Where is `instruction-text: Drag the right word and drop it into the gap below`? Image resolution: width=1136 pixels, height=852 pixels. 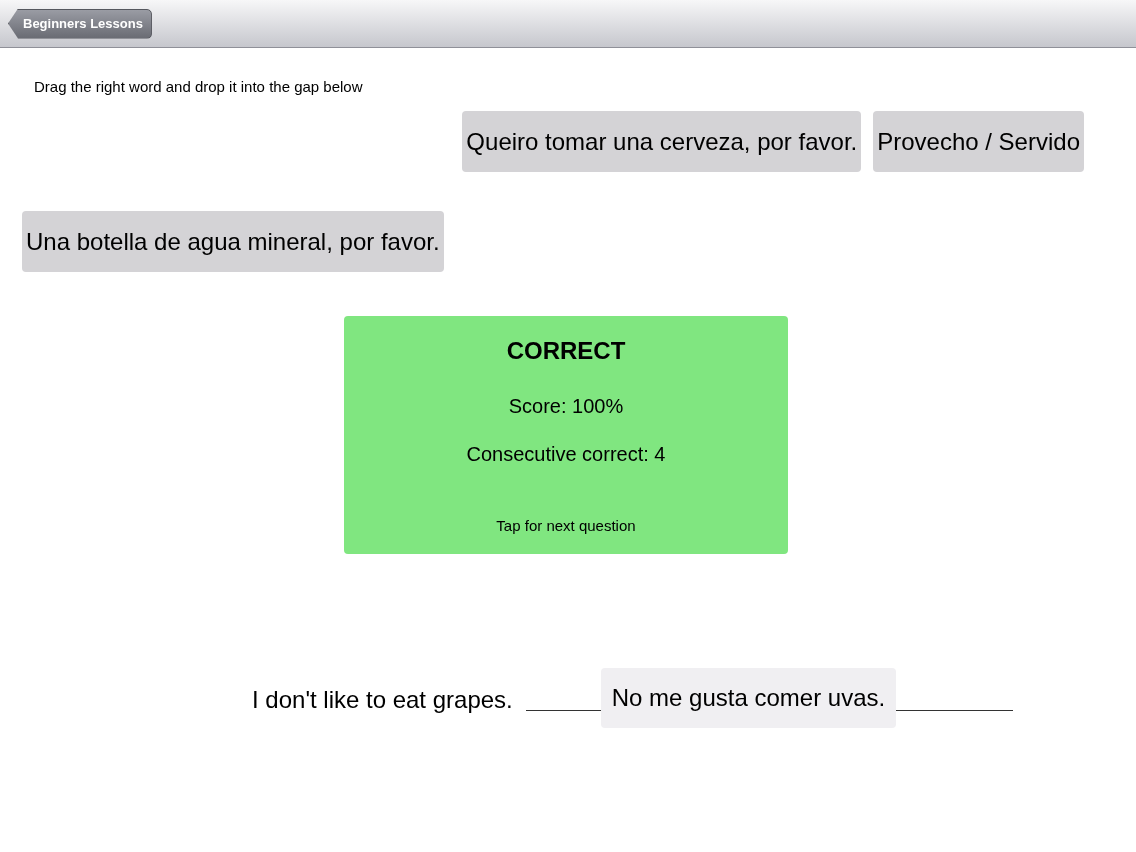 instruction-text: Drag the right word and drop it into the gap below is located at coordinates (198, 86).